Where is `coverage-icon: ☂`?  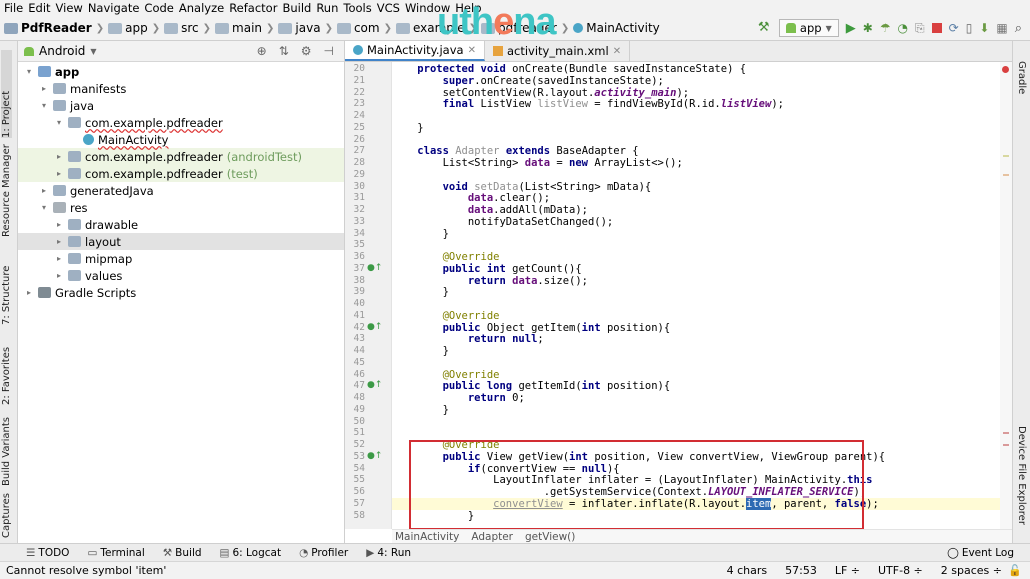
coverage-icon: ☂ is located at coordinates (885, 28).